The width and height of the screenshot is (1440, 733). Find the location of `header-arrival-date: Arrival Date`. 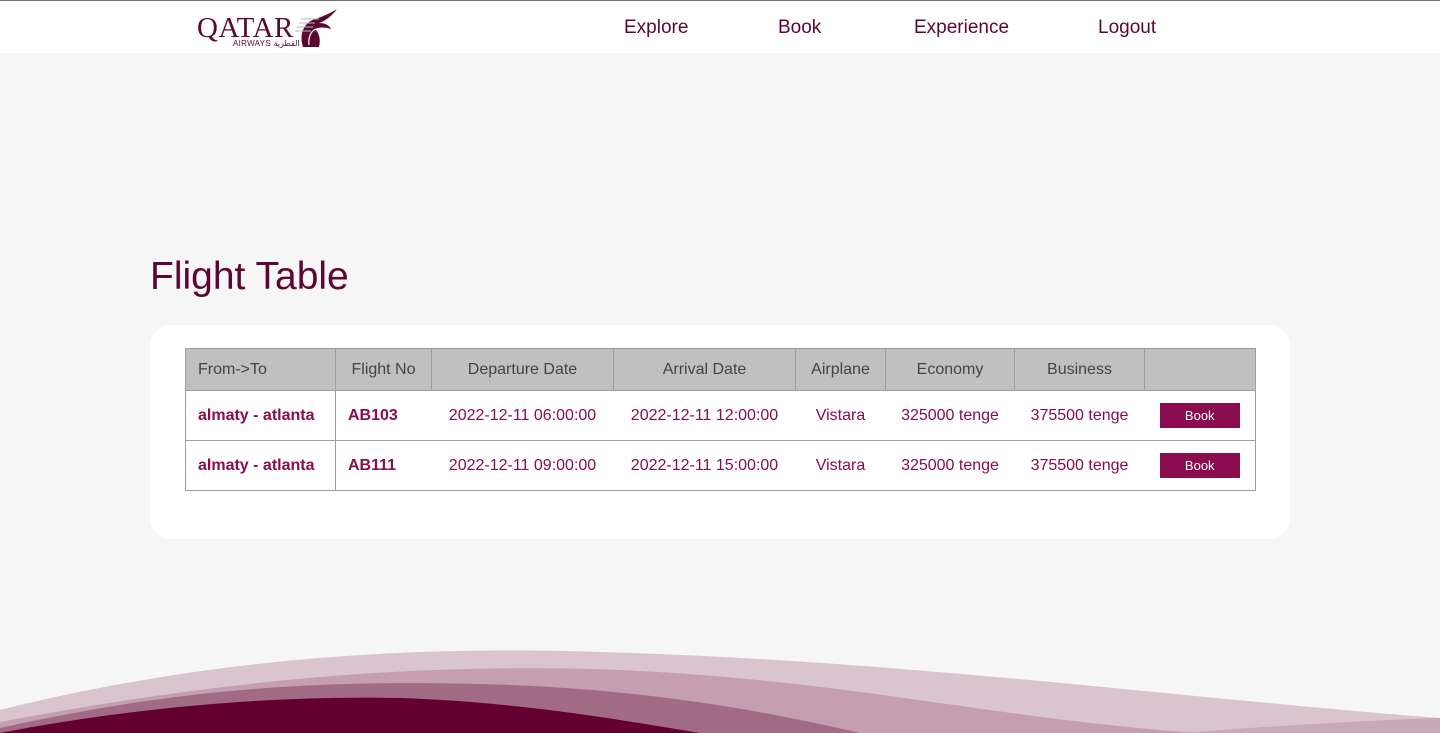

header-arrival-date: Arrival Date is located at coordinates (704, 369).